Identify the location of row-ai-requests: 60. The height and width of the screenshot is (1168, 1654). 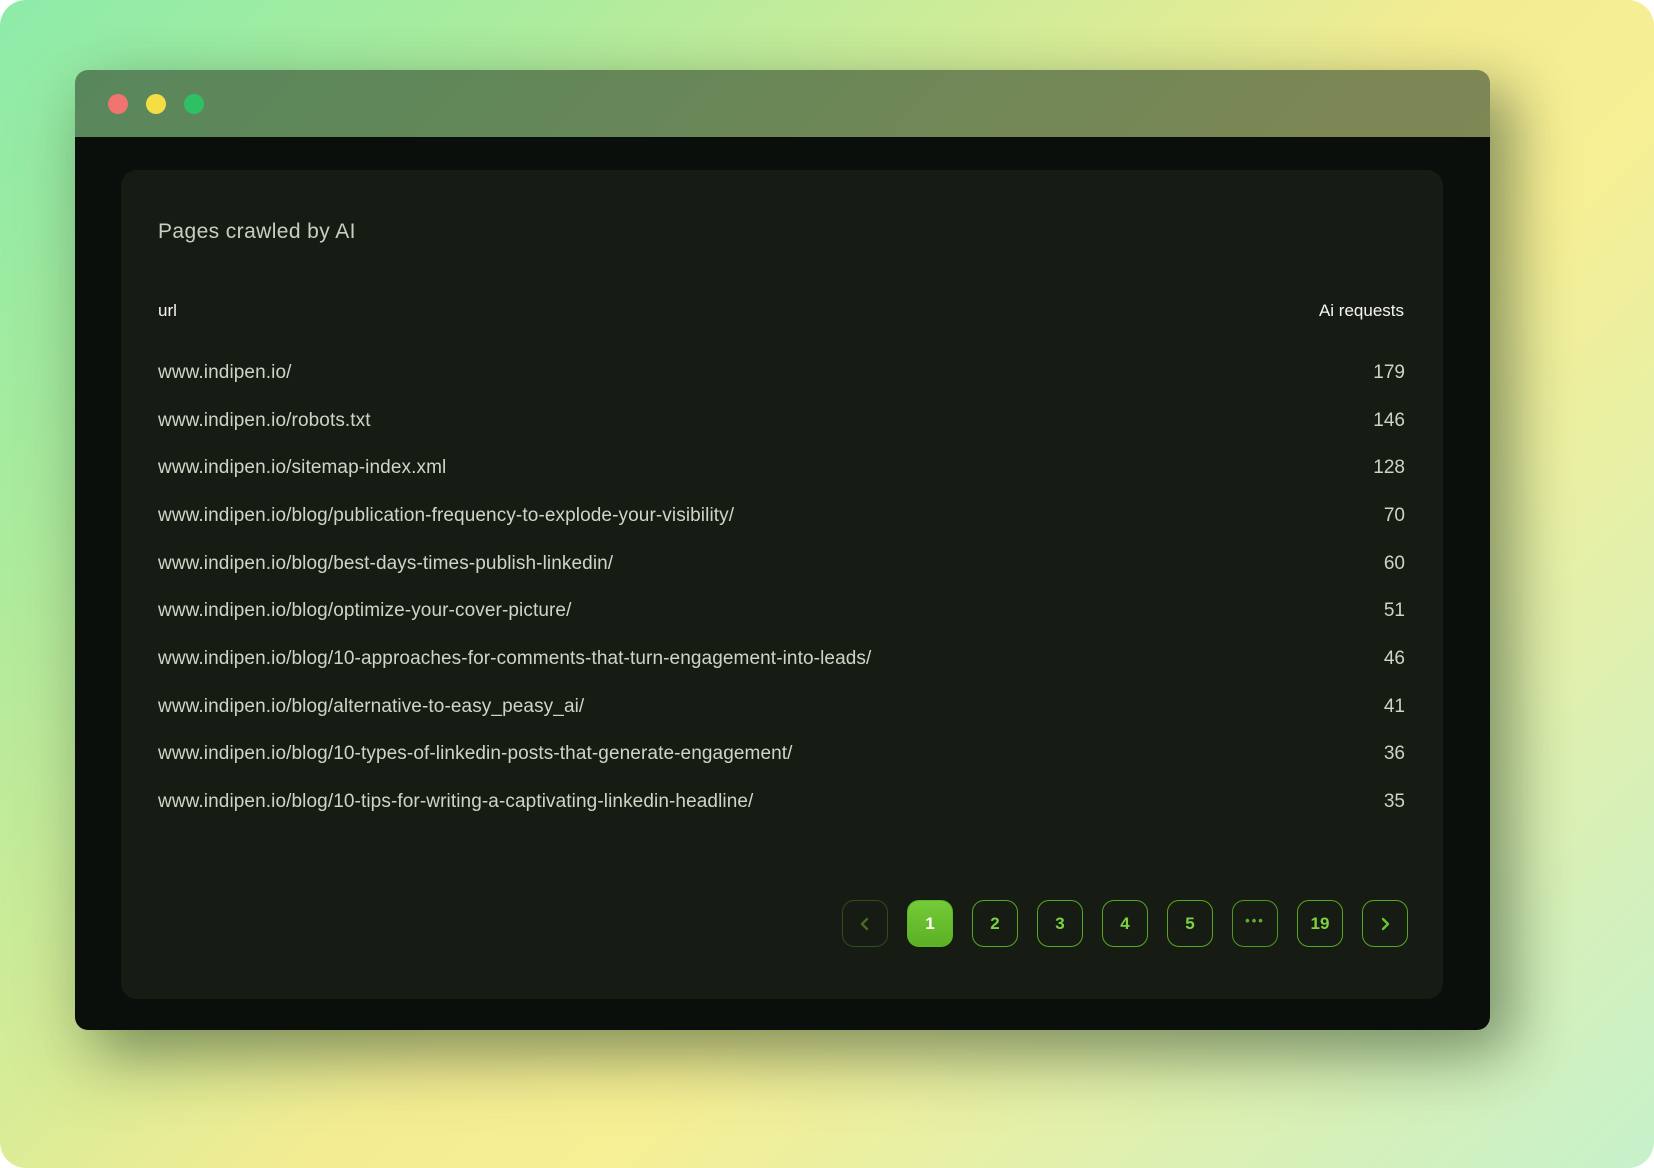
(1394, 563).